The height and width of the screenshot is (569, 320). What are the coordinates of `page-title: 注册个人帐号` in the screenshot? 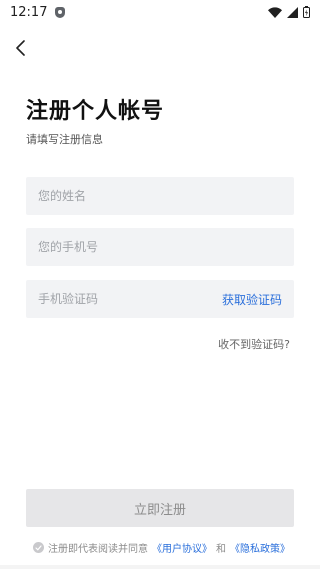 It's located at (95, 111).